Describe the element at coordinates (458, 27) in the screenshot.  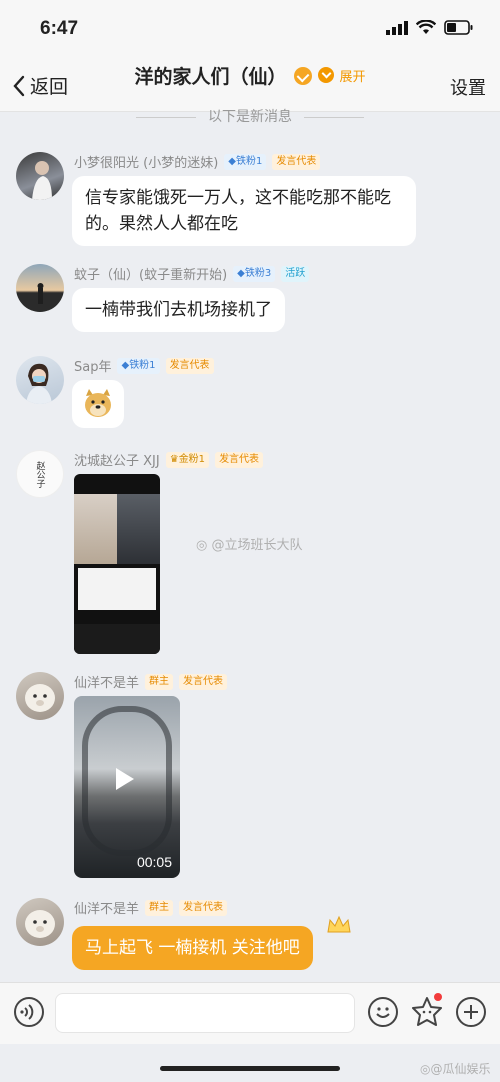
I see `battery-icon` at that location.